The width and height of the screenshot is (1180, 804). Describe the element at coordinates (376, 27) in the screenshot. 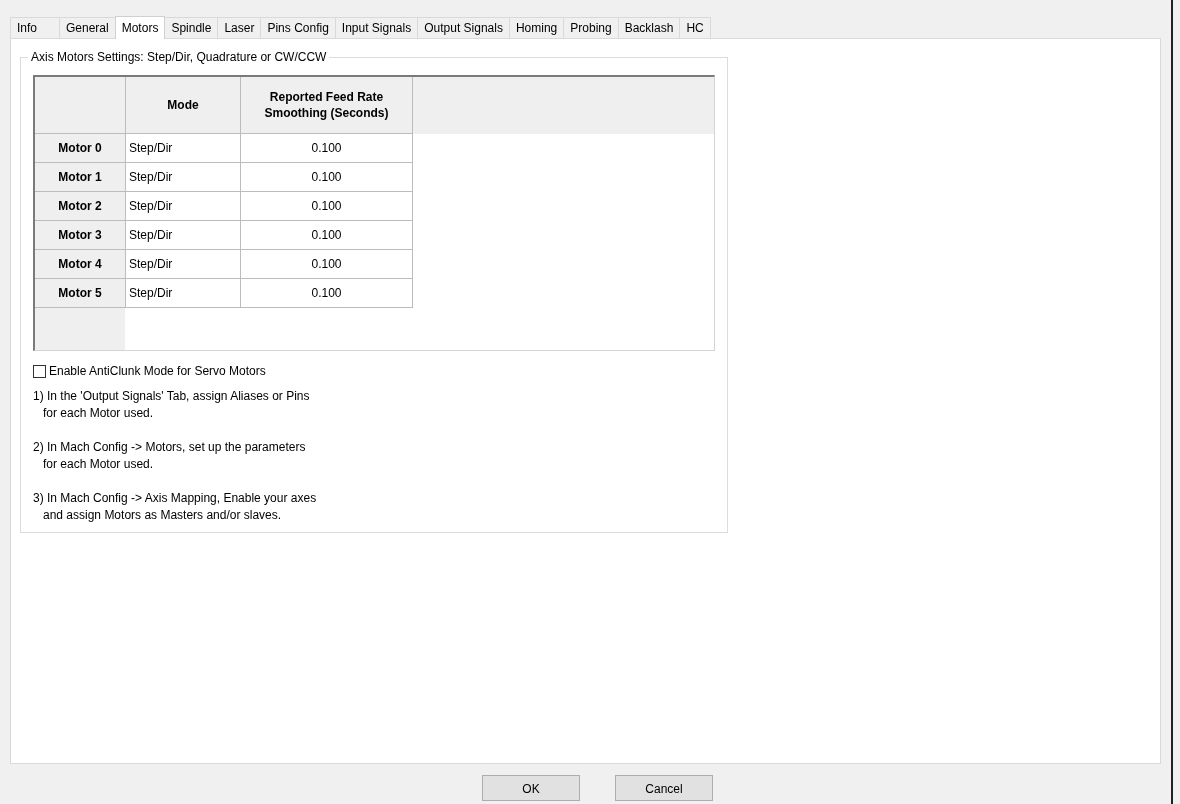

I see `tab: Input Signals` at that location.